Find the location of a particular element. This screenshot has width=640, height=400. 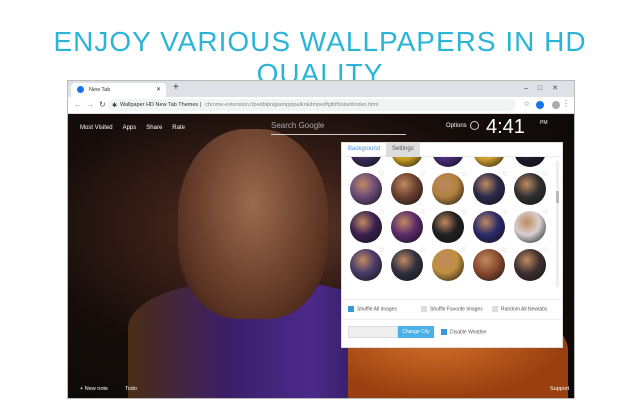

link-apps: Apps is located at coordinates (130, 128).